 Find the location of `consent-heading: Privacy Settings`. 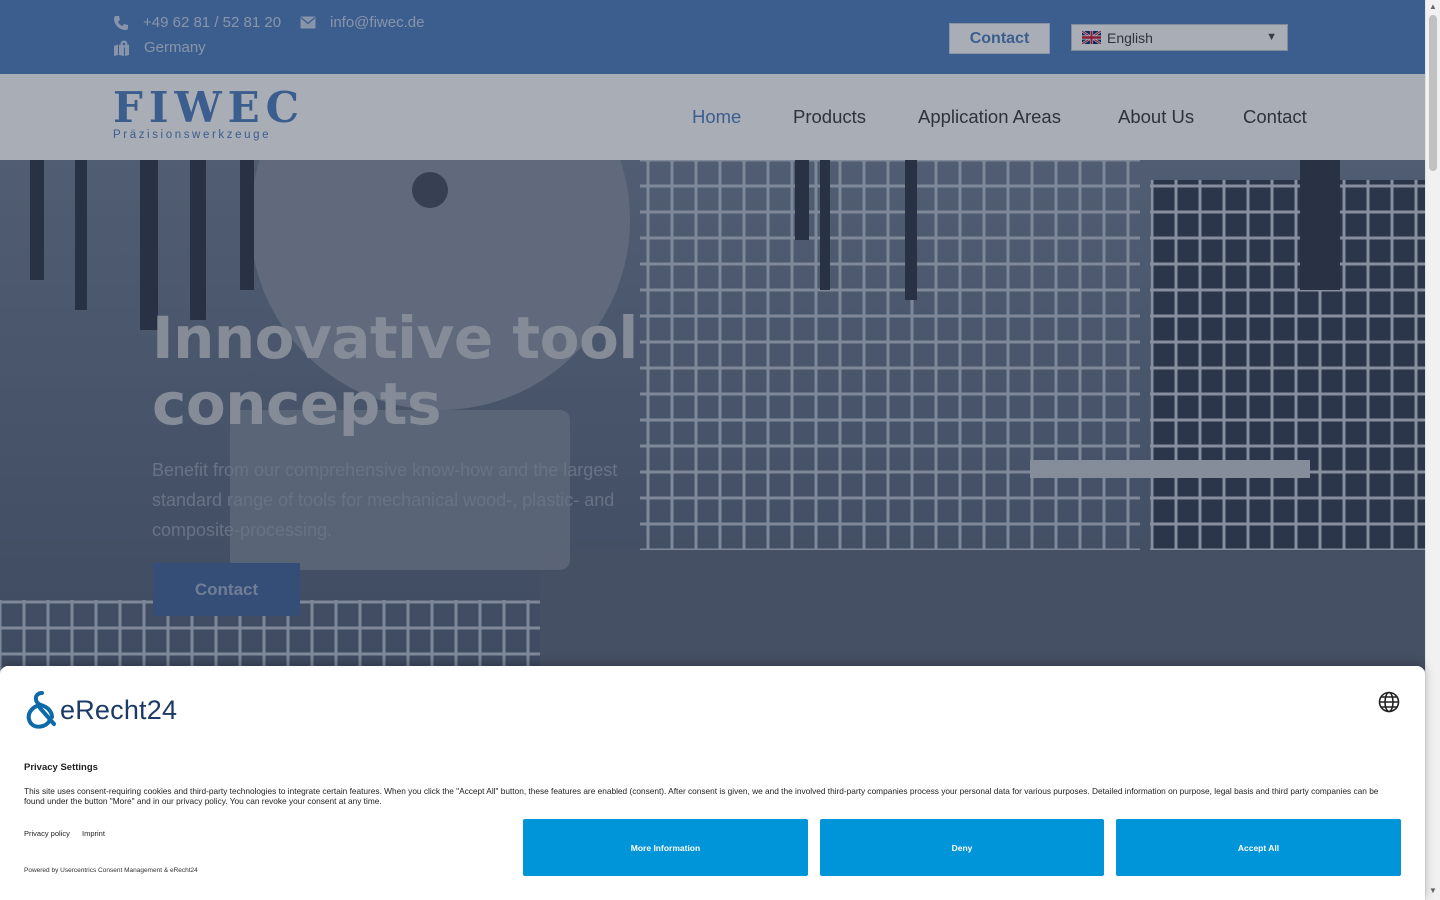

consent-heading: Privacy Settings is located at coordinates (61, 767).